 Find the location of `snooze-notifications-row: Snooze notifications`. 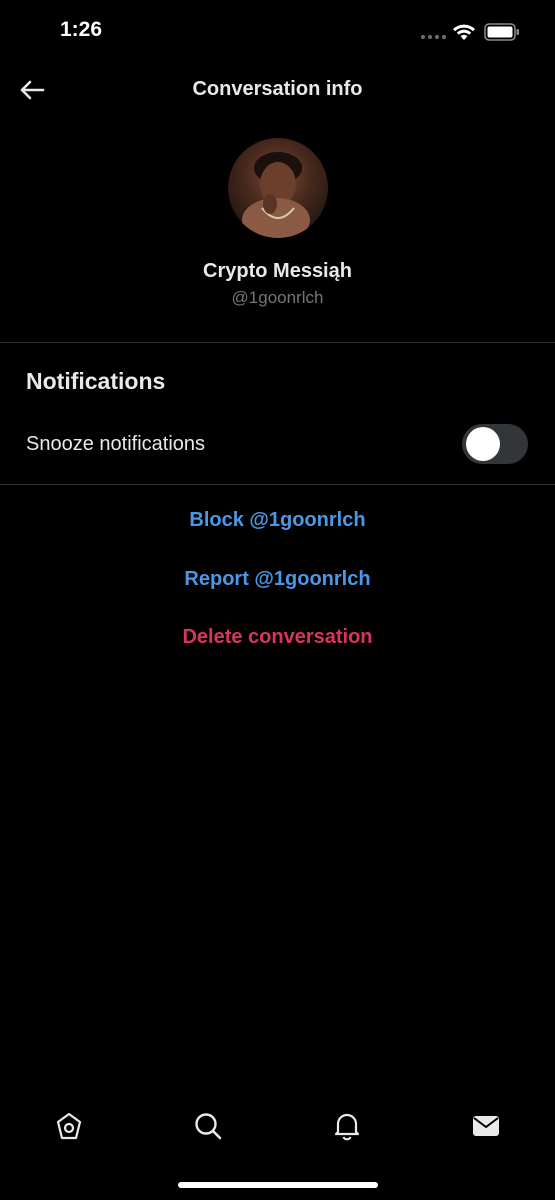

snooze-notifications-row: Snooze notifications is located at coordinates (277, 445).